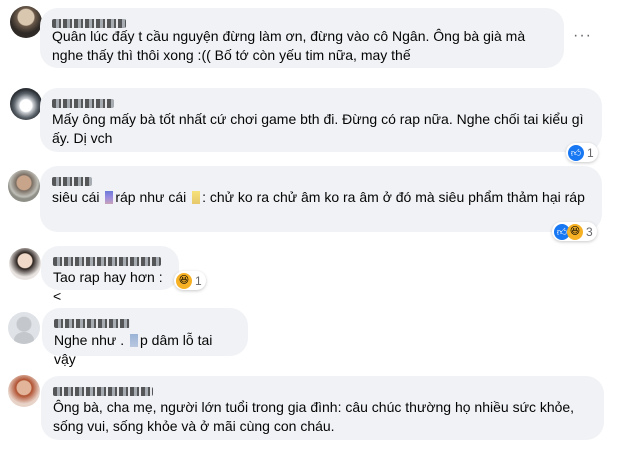 The image size is (620, 463). What do you see at coordinates (145, 350) in the screenshot?
I see `comment-text: Nghe như . p dâm lỗ tai vậy` at bounding box center [145, 350].